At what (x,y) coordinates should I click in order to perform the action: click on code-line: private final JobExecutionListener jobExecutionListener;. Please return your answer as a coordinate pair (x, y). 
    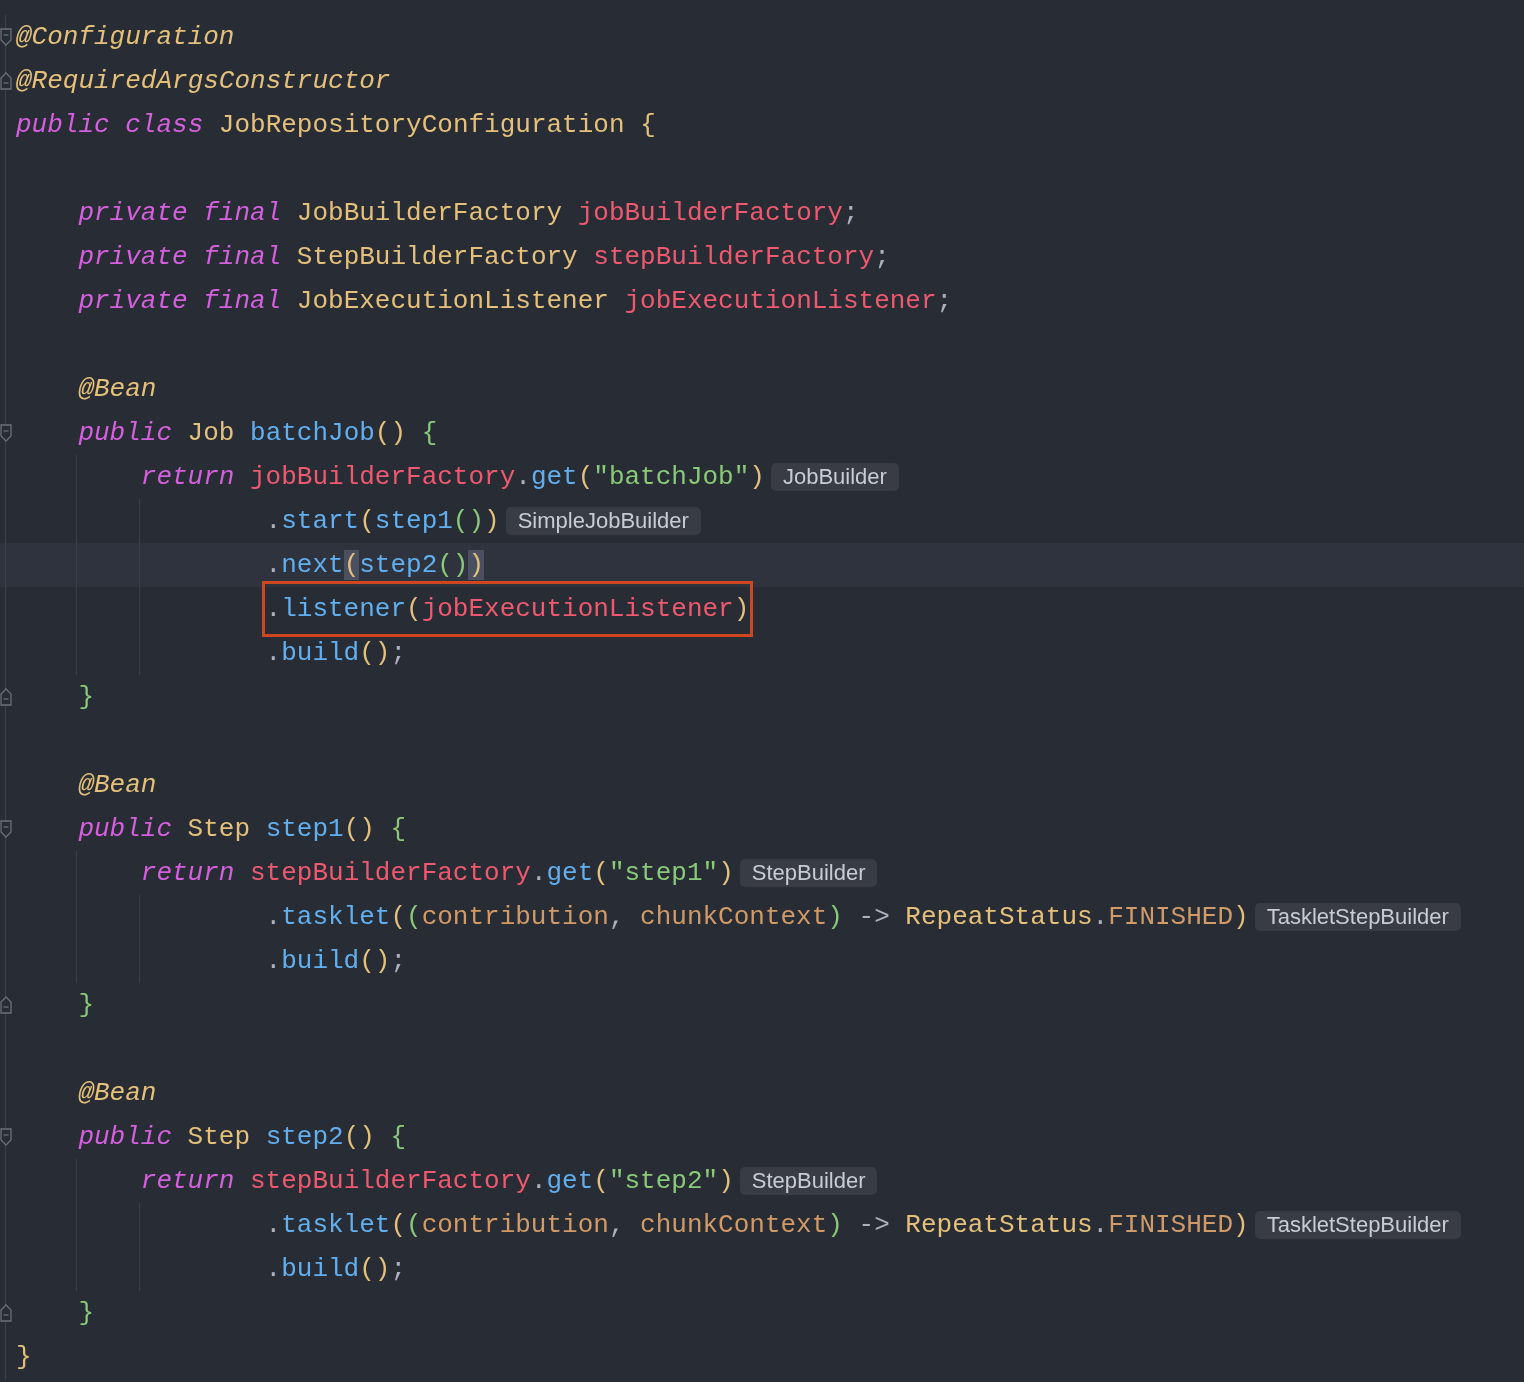
    Looking at the image, I should click on (515, 301).